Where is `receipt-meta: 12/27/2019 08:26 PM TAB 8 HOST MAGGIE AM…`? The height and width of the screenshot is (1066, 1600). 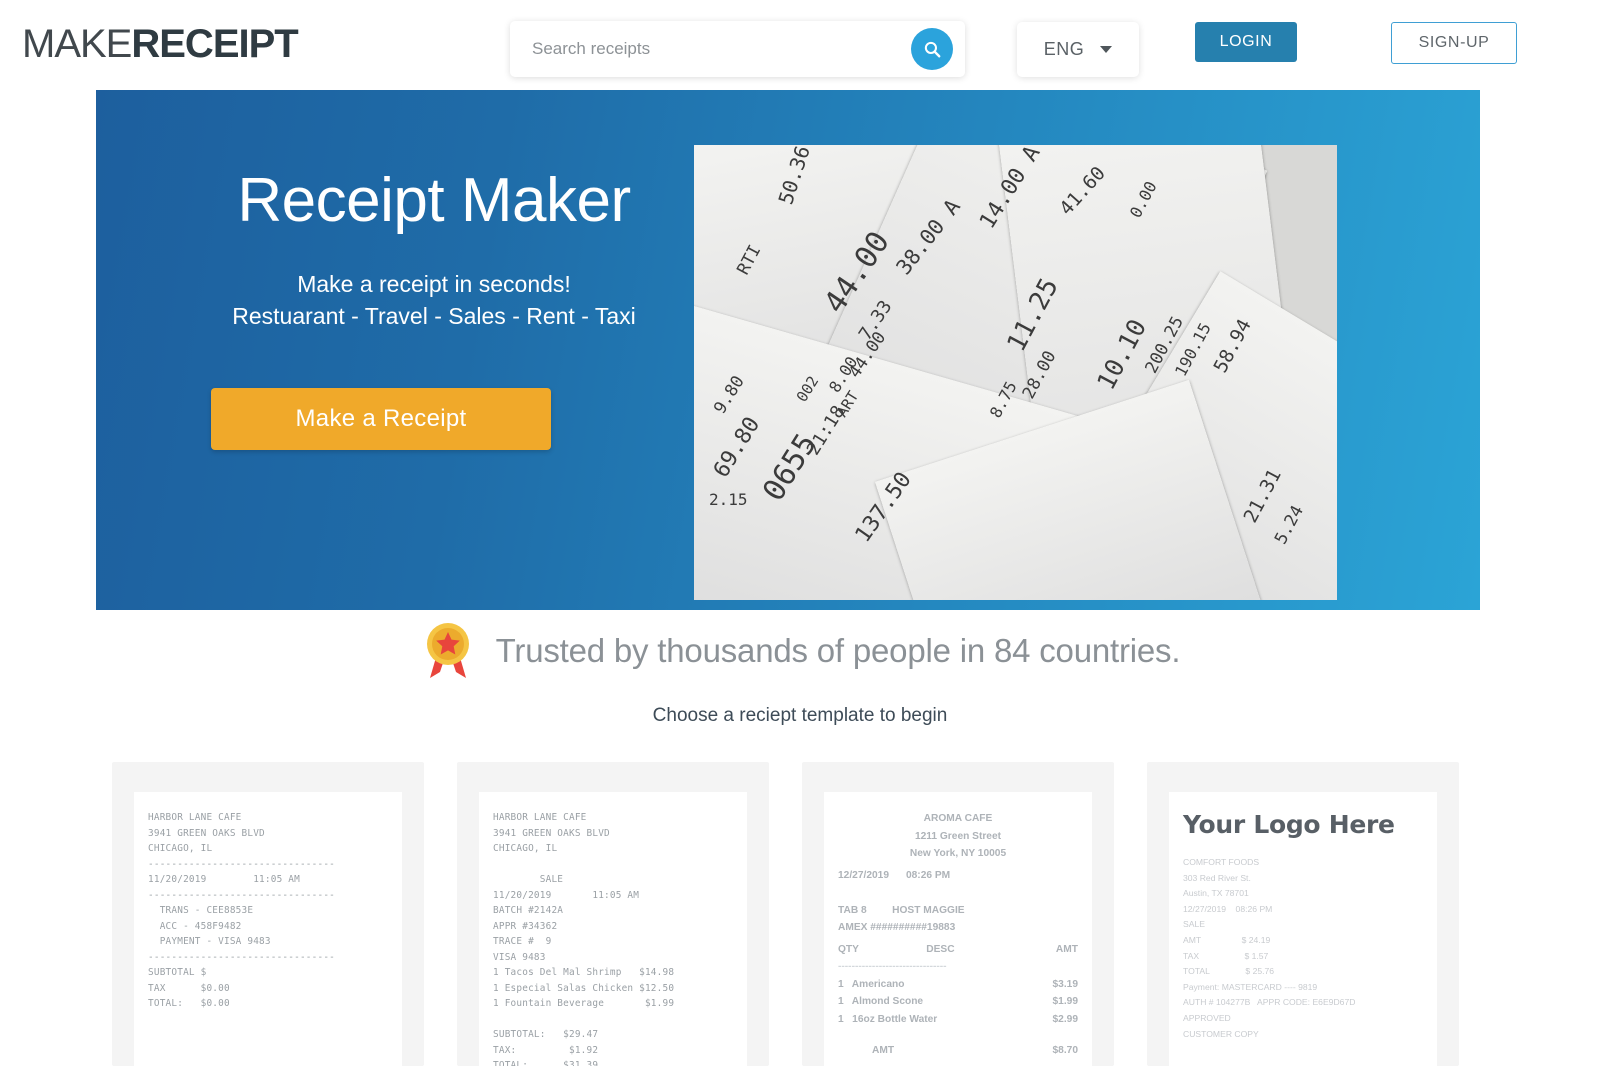
receipt-meta: 12/27/2019 08:26 PM TAB 8 HOST MAGGIE AM… is located at coordinates (901, 901).